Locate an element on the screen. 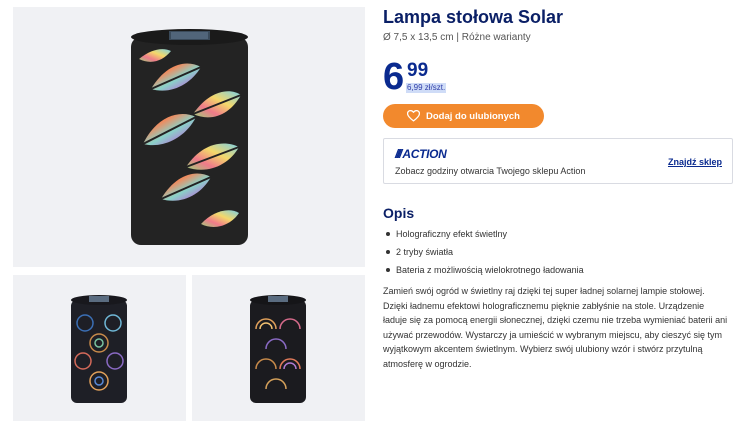 The image size is (748, 421). price-whole: 6 is located at coordinates (393, 77).